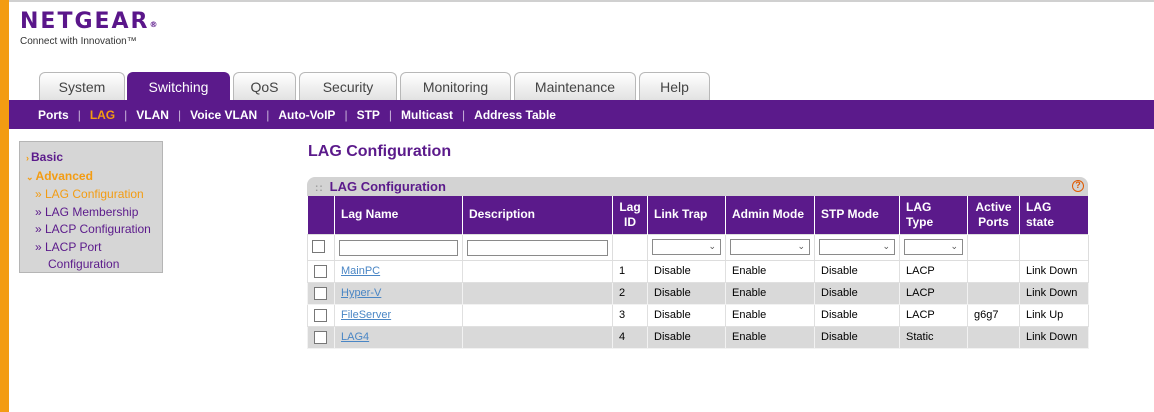 This screenshot has height=412, width=1154. What do you see at coordinates (368, 115) in the screenshot?
I see `subnav-stp: STP` at bounding box center [368, 115].